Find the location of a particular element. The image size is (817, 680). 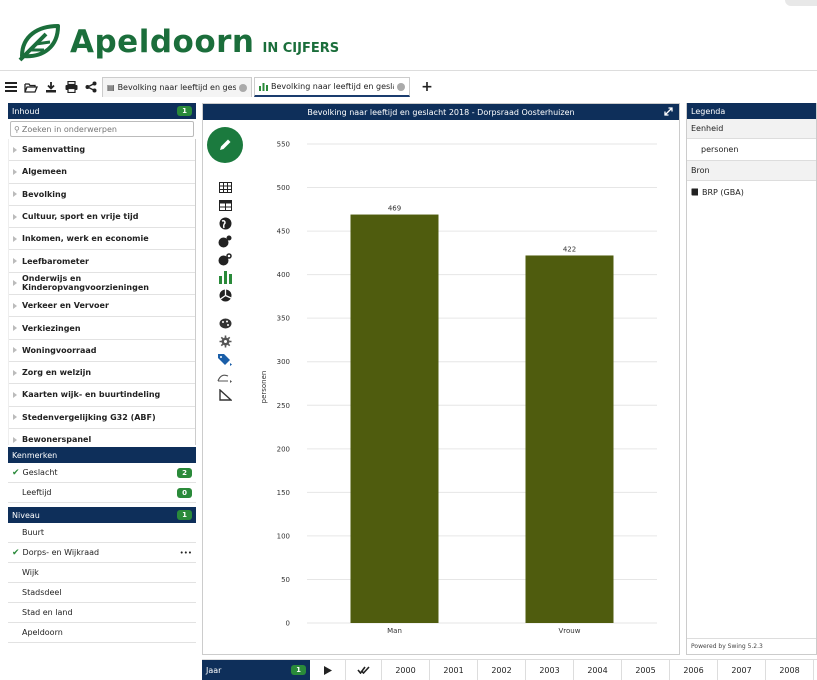

tab-chart: Bevolking naar leeftijd en geslacht is located at coordinates (332, 87).